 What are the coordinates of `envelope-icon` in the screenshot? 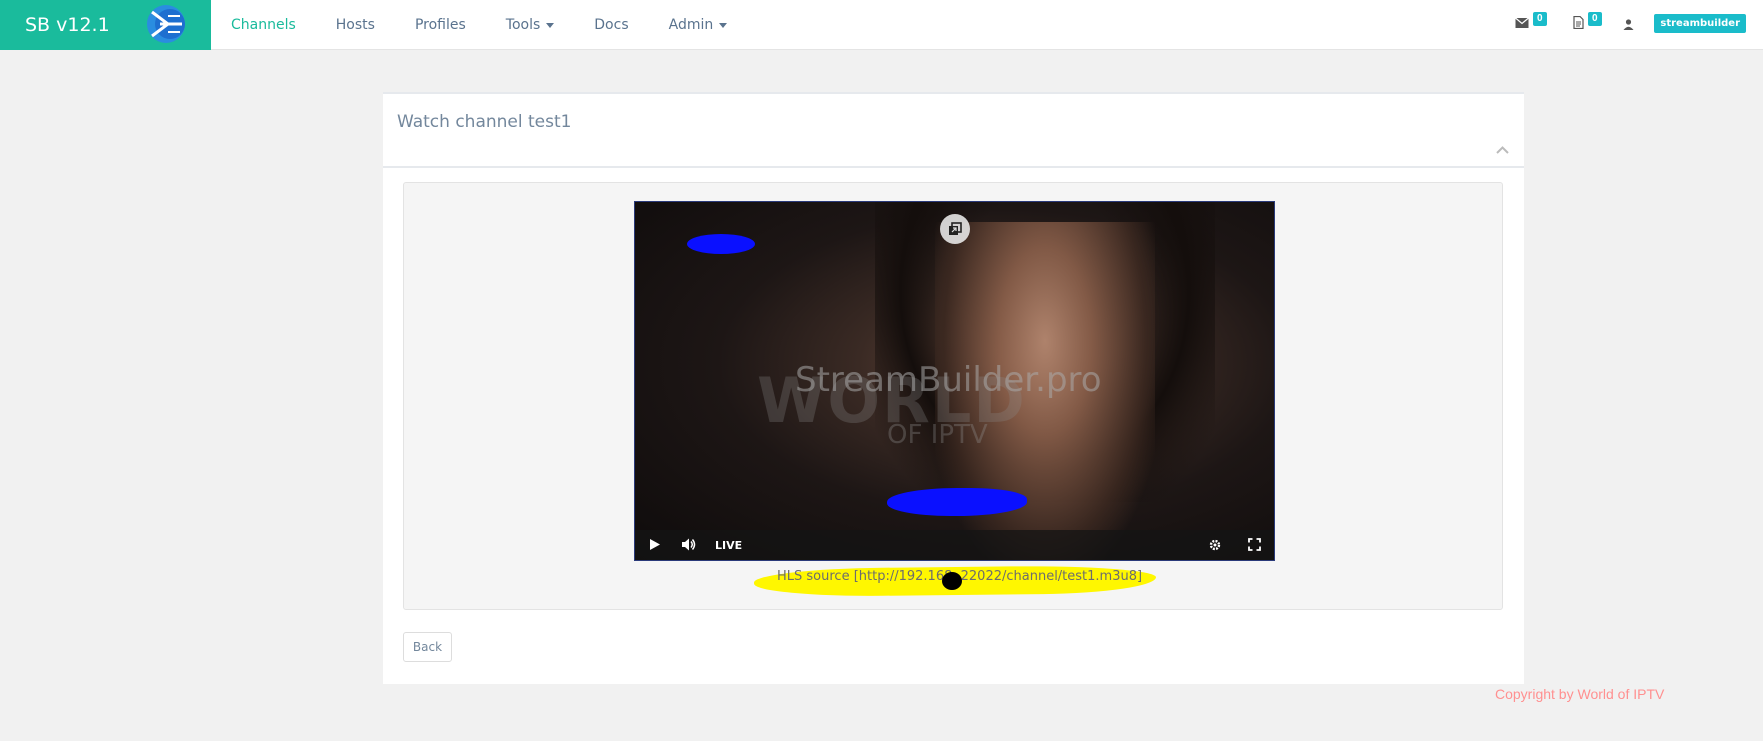 It's located at (1522, 22).